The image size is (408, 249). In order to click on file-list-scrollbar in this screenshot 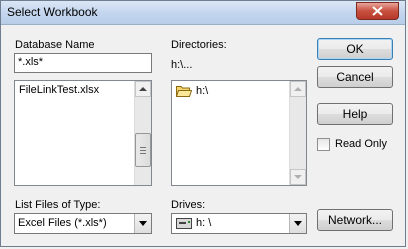, I will do `click(142, 133)`.